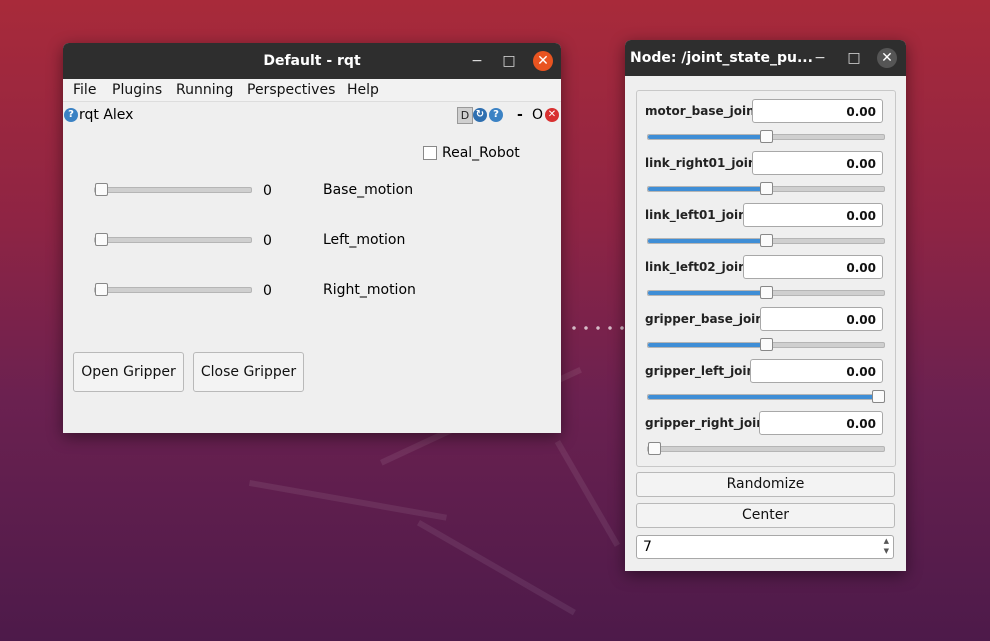  I want to click on base-motion-value: 0, so click(267, 191).